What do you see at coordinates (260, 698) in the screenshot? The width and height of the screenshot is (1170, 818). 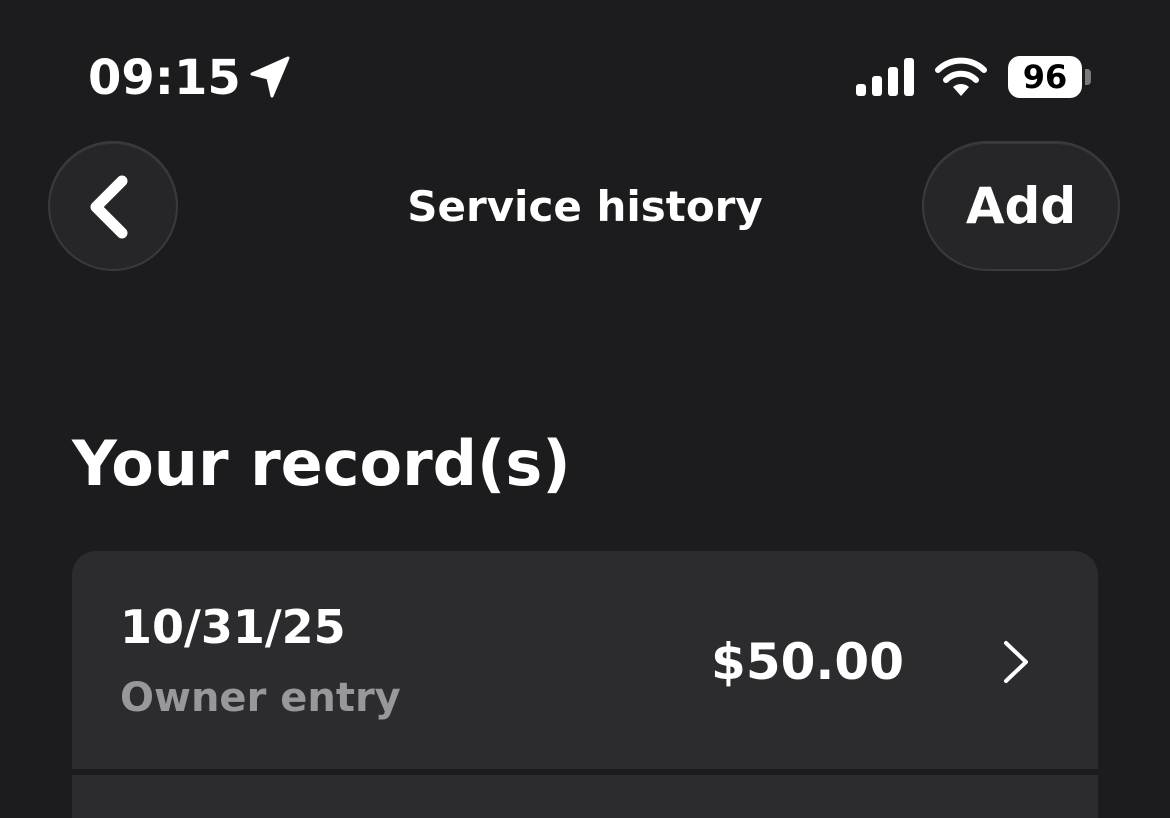 I see `record-source: Owner entry` at bounding box center [260, 698].